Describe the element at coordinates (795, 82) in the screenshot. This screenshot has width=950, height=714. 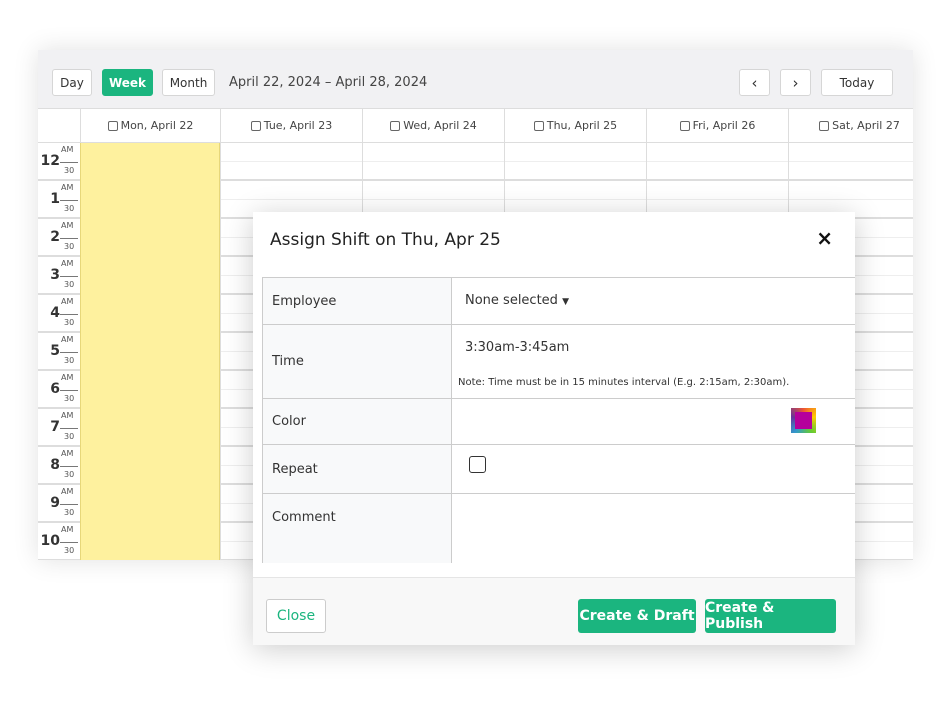
I see `next-button: ›` at that location.